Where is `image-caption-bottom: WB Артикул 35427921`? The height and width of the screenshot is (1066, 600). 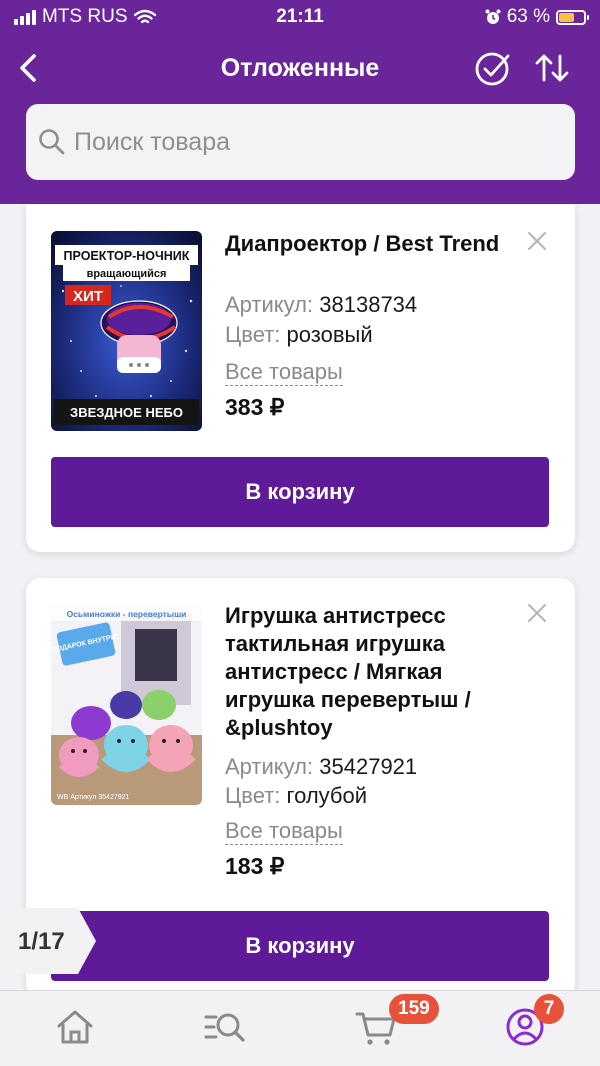
image-caption-bottom: WB Артикул 35427921 is located at coordinates (93, 797).